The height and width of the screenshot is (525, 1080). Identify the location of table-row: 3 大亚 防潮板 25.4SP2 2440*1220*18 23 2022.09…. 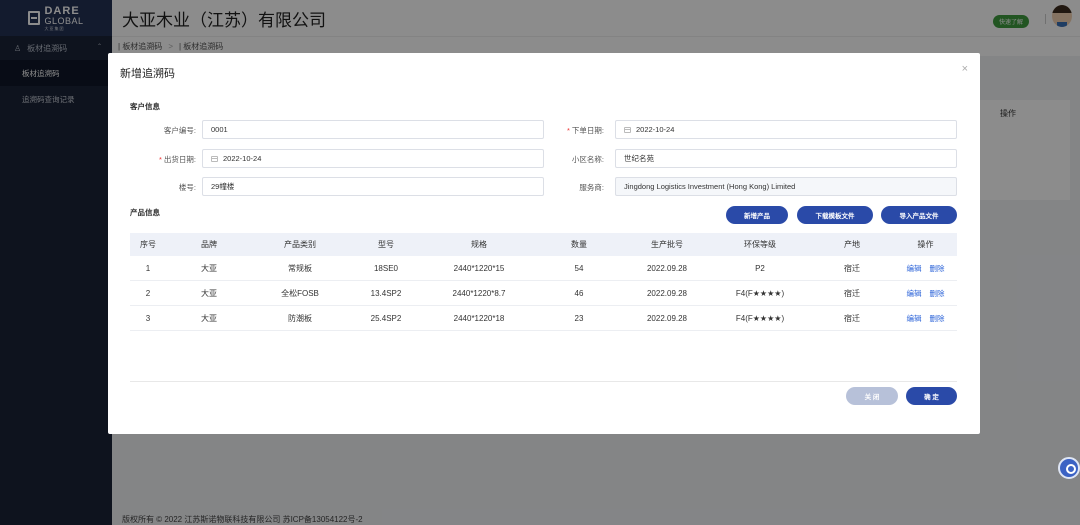
(543, 318).